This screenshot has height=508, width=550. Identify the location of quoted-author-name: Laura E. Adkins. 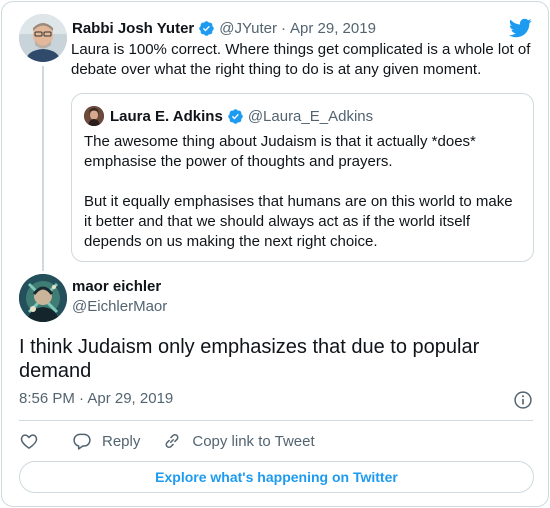
(166, 116).